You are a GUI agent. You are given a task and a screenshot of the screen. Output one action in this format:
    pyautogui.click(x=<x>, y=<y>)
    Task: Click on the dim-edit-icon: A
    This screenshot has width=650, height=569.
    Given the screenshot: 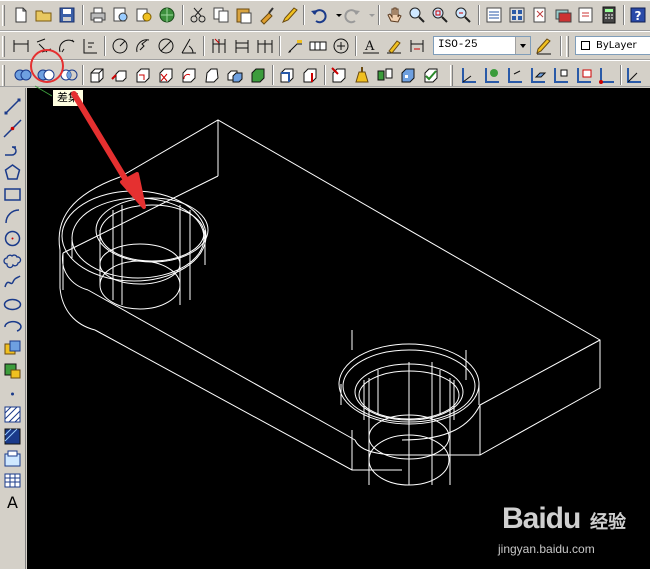 What is the action you would take?
    pyautogui.click(x=371, y=46)
    